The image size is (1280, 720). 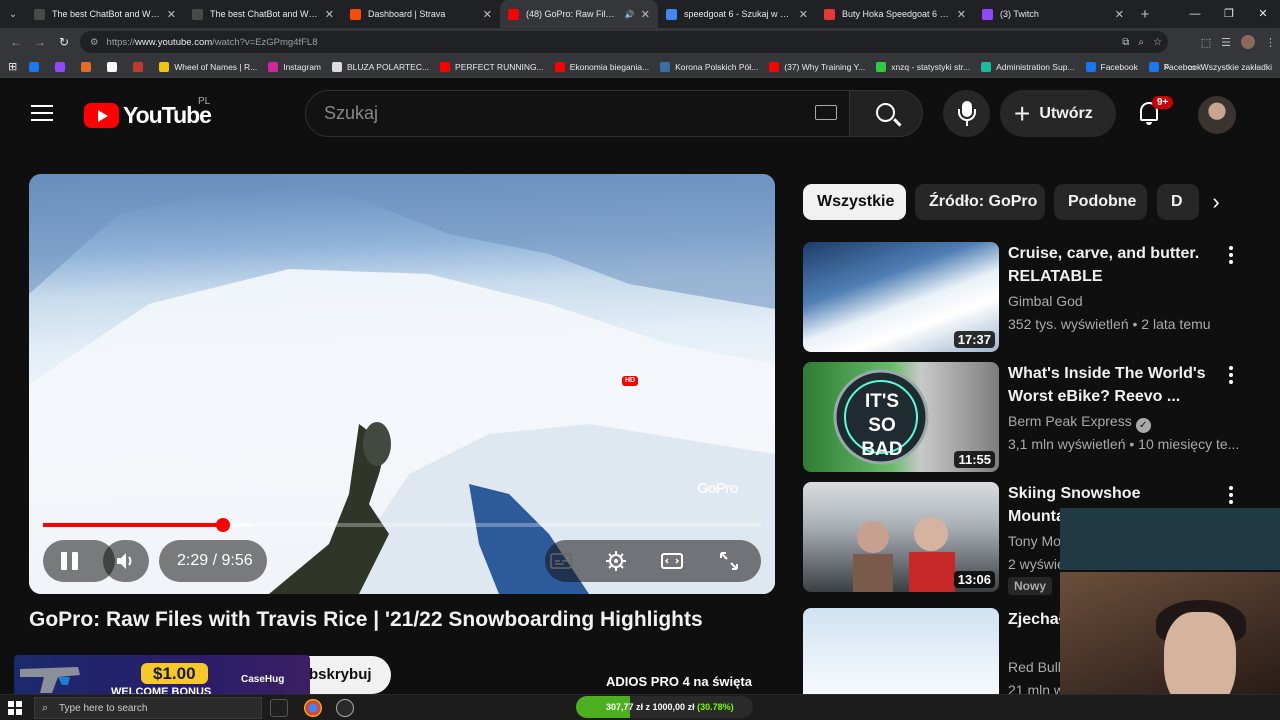 What do you see at coordinates (1229, 14) in the screenshot?
I see `restore-icon: ❐` at bounding box center [1229, 14].